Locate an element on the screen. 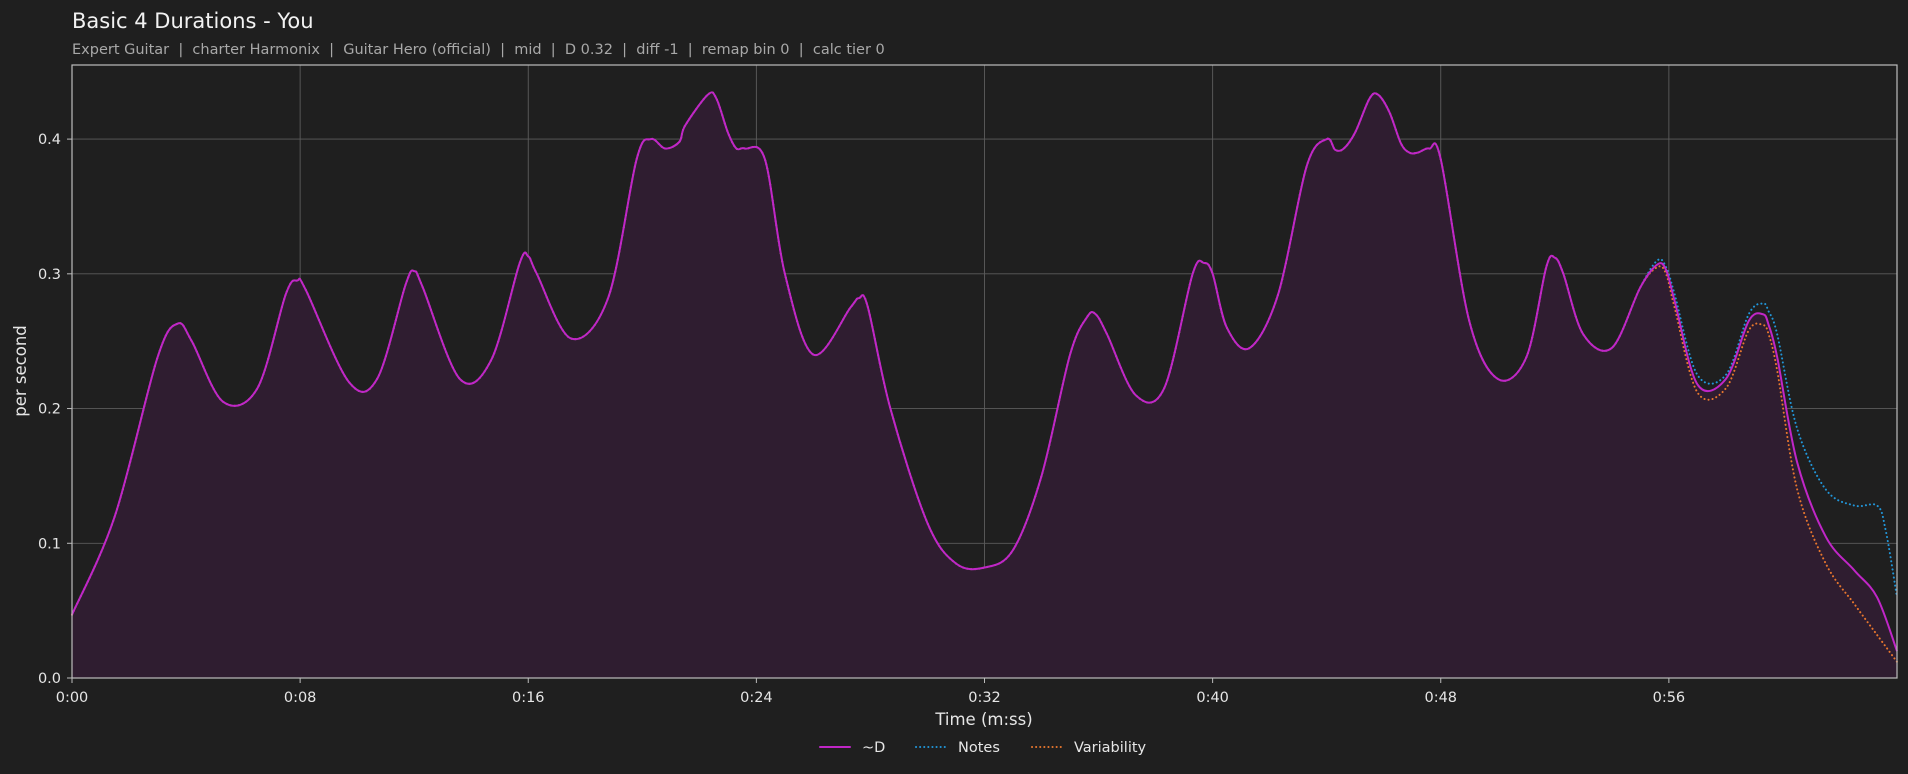 The image size is (1908, 774). legend-label: ~D is located at coordinates (873, 748).